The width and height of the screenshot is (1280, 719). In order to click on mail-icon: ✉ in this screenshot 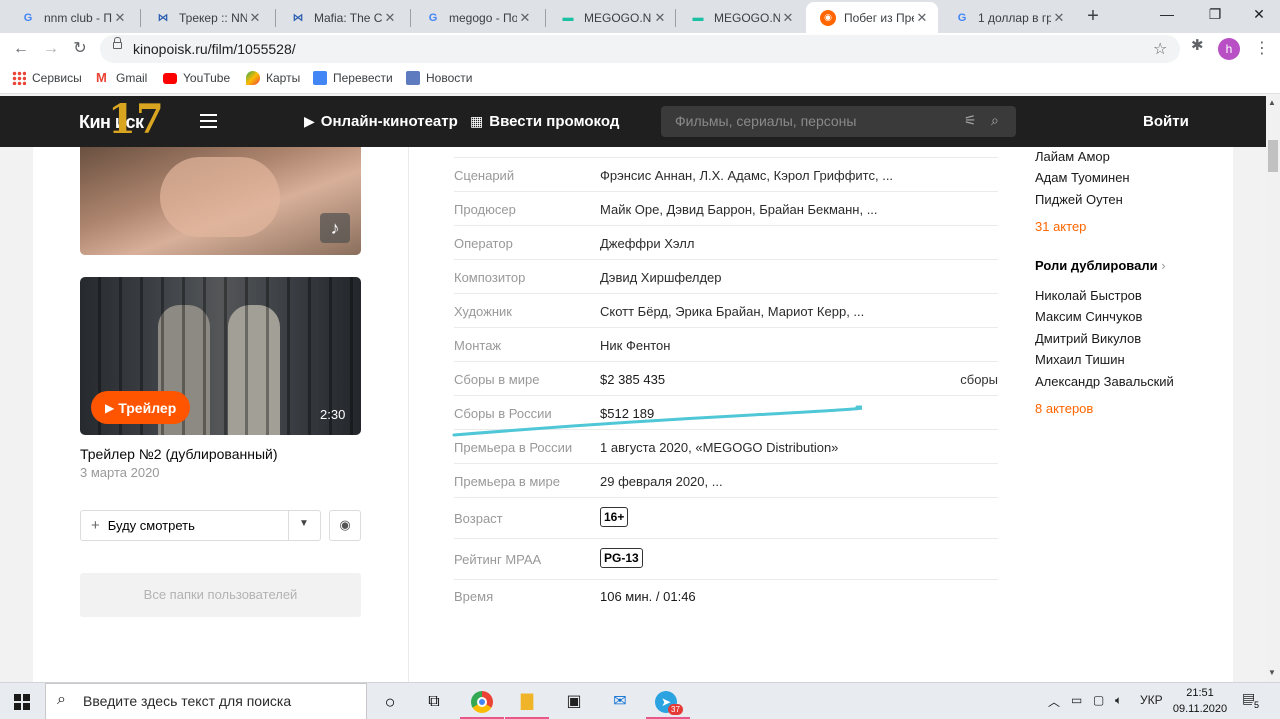, I will do `click(620, 702)`.